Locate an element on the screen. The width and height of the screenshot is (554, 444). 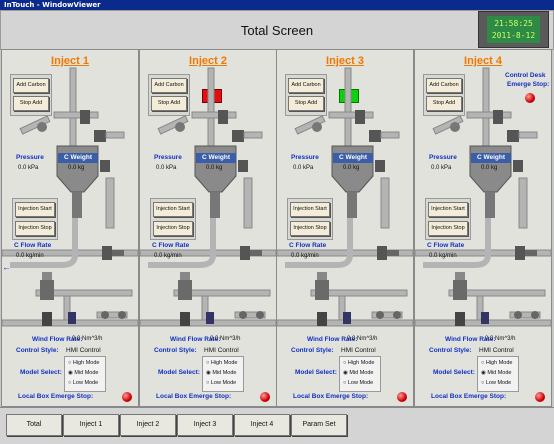
nav-param-set-button: Param Set is located at coordinates (319, 425).